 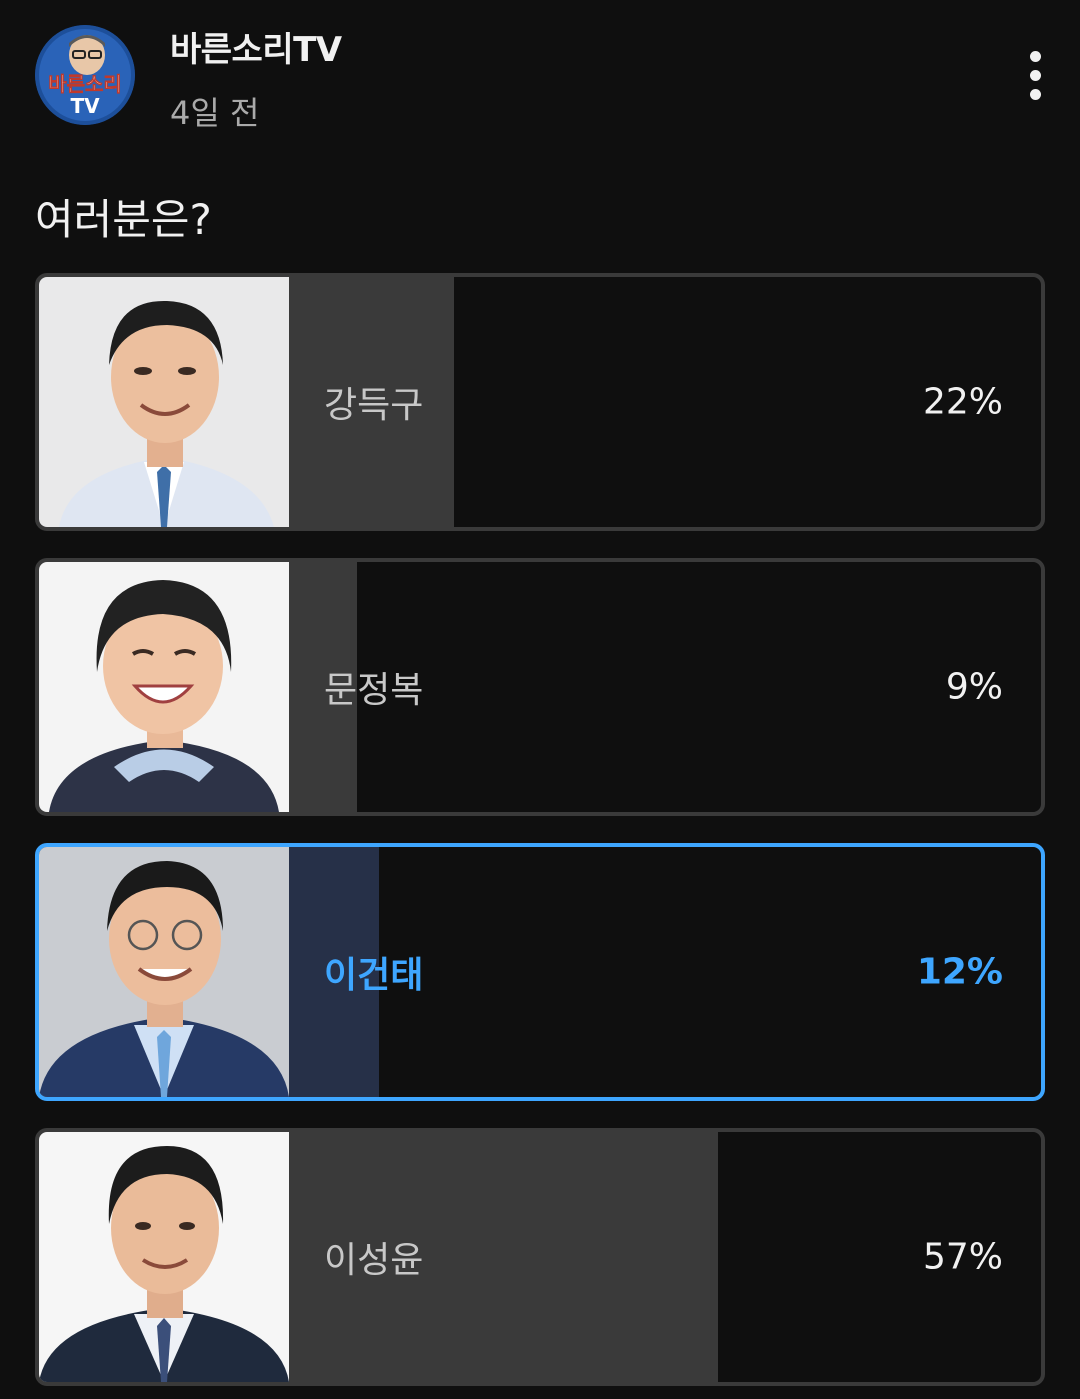 I want to click on poll-bar-area: 이성윤 57%, so click(x=665, y=1257).